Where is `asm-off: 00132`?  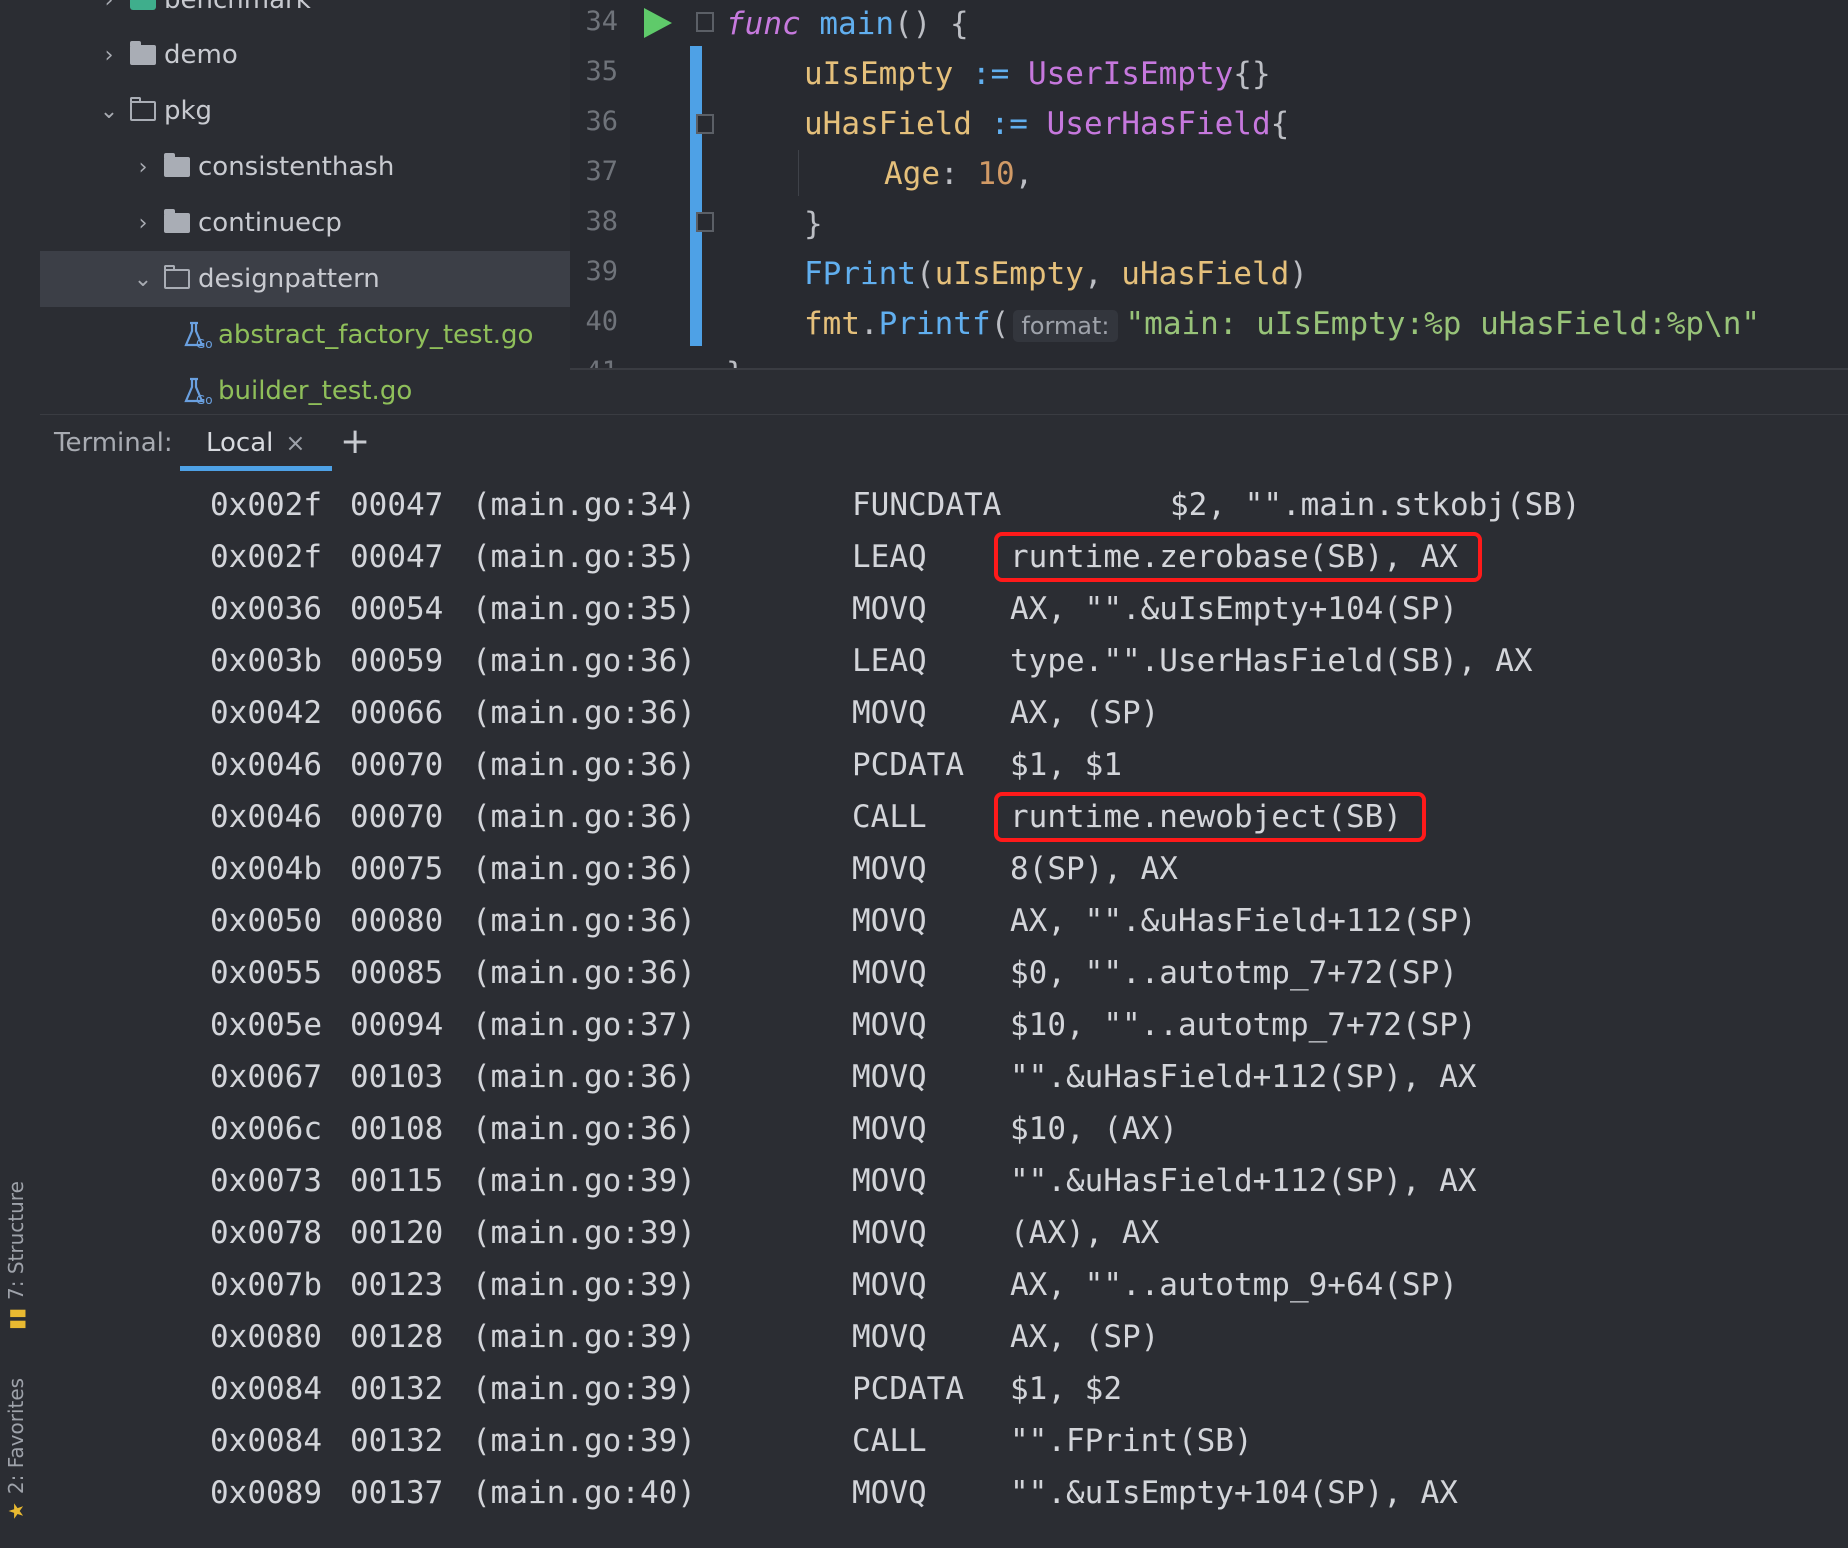
asm-off: 00132 is located at coordinates (397, 1389).